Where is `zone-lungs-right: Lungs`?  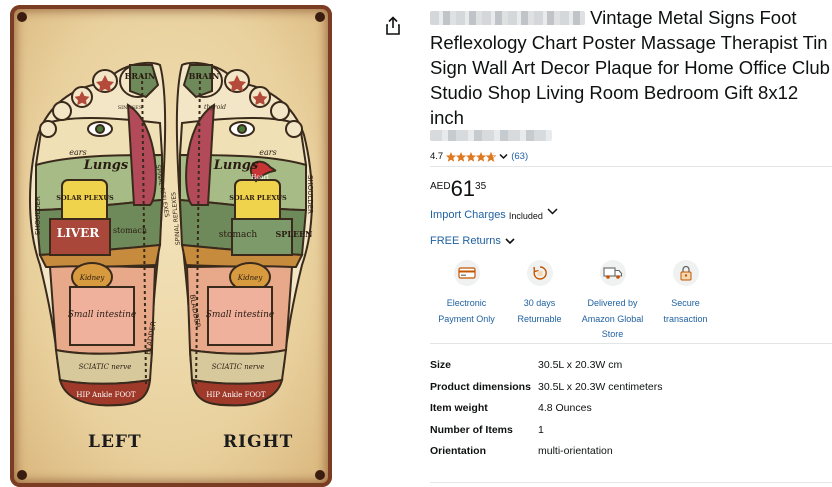
zone-lungs-right: Lungs is located at coordinates (236, 165).